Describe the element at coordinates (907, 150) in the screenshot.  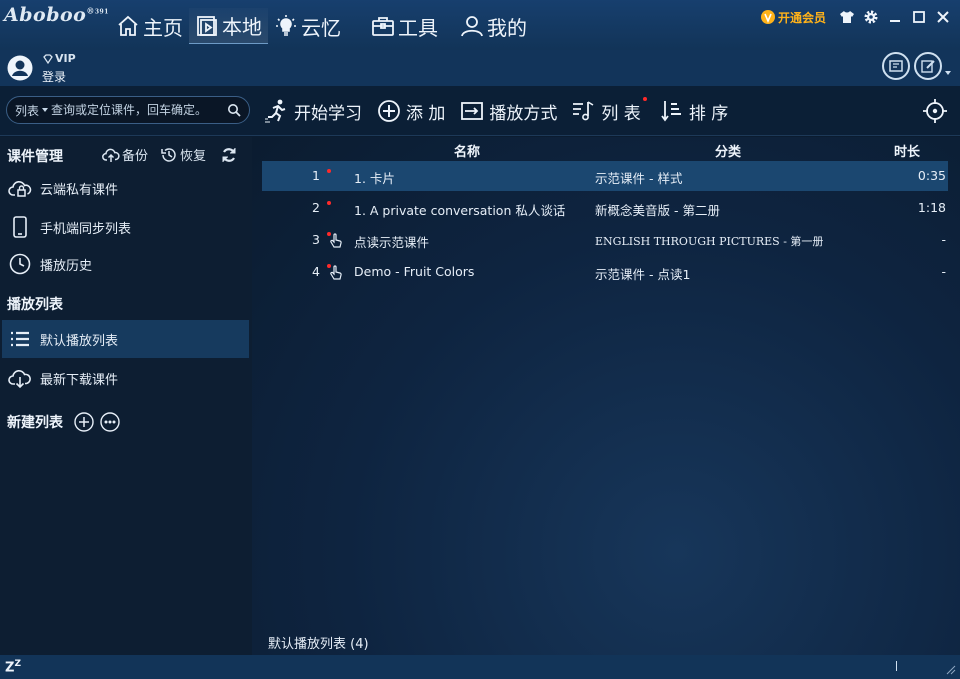
I see `column-header-duration: 时长` at that location.